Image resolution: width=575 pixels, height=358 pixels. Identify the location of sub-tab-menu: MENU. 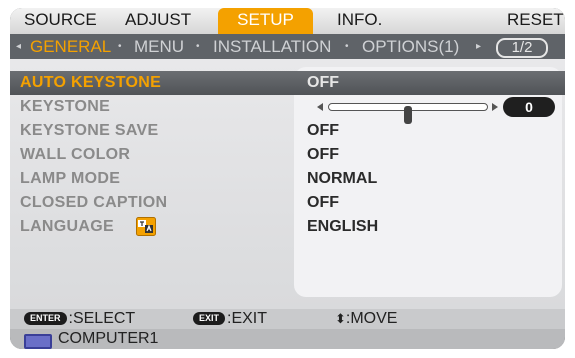
(159, 46).